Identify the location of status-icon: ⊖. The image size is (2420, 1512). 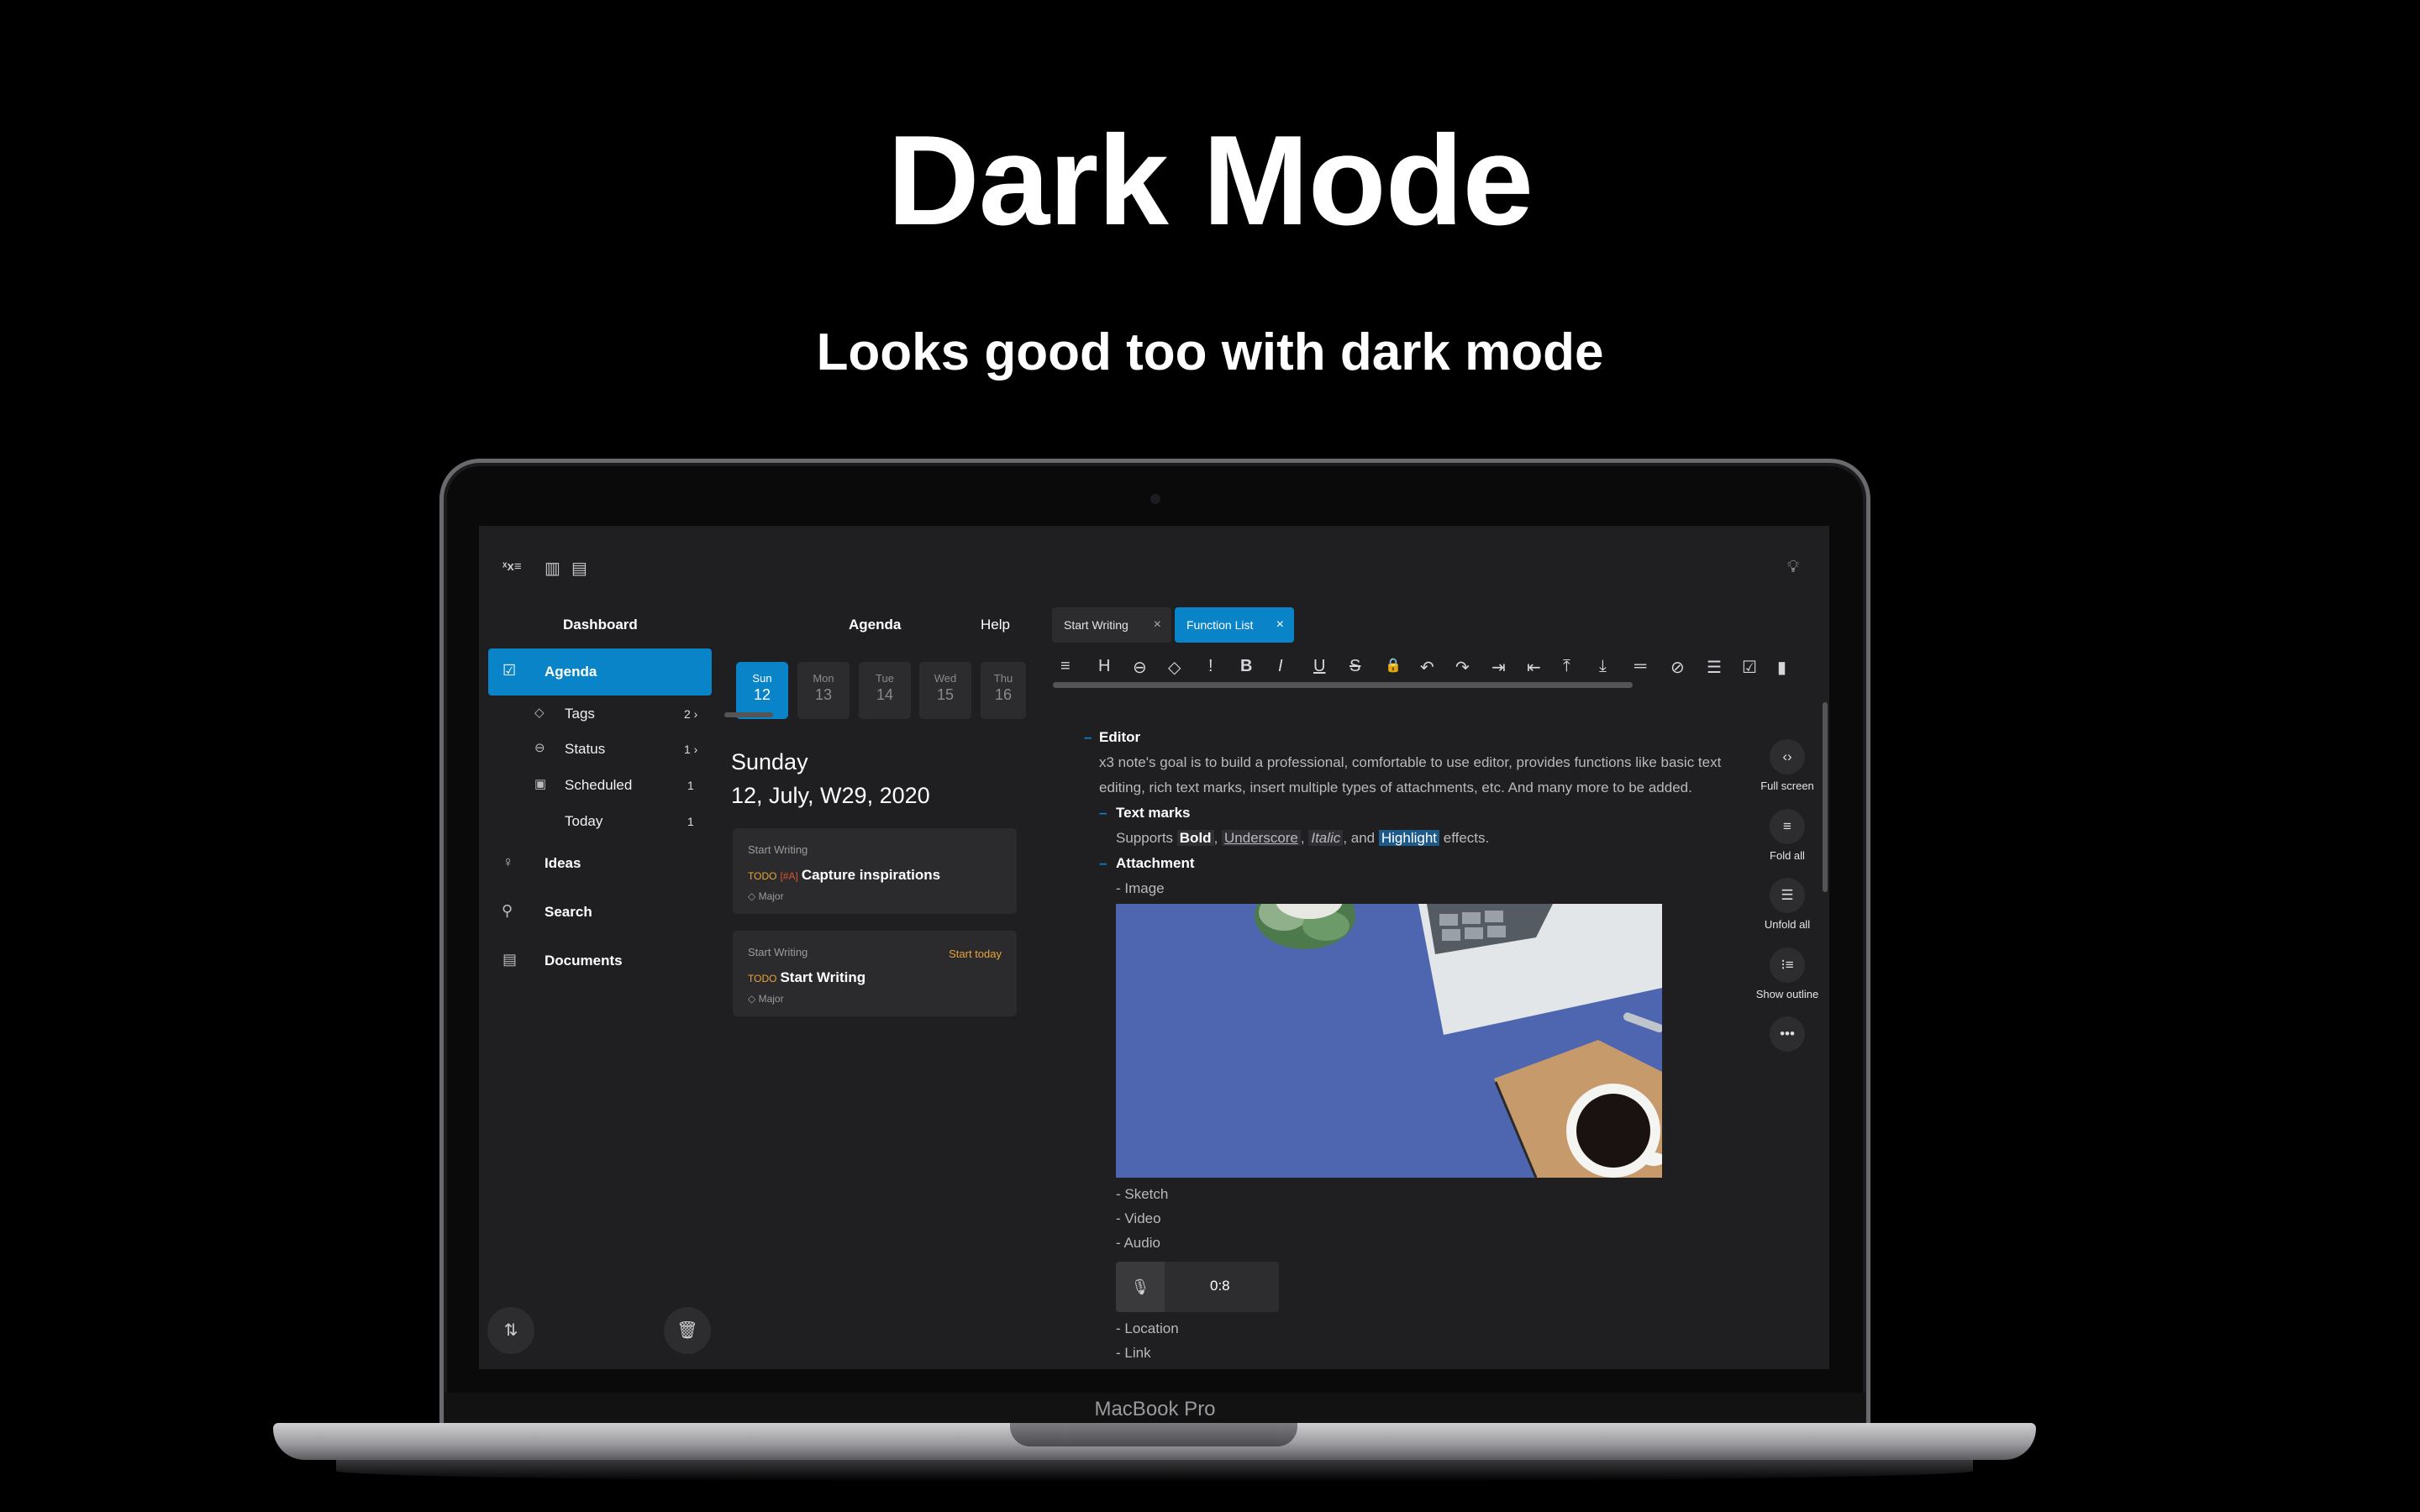
(1140, 667).